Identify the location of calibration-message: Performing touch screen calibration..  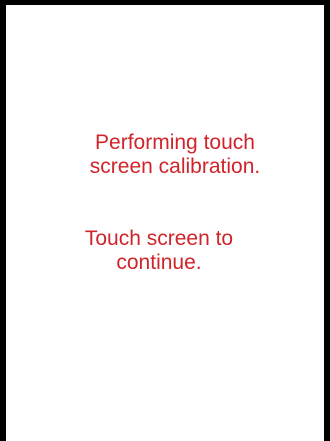
(173, 155).